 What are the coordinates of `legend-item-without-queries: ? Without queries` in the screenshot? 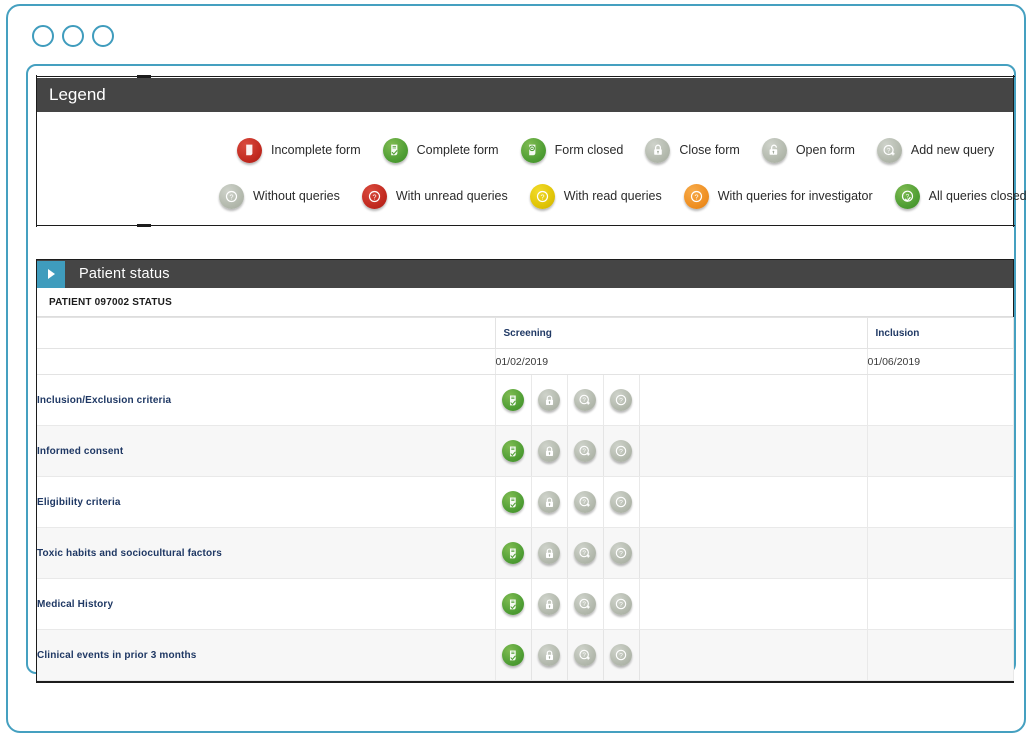 It's located at (279, 196).